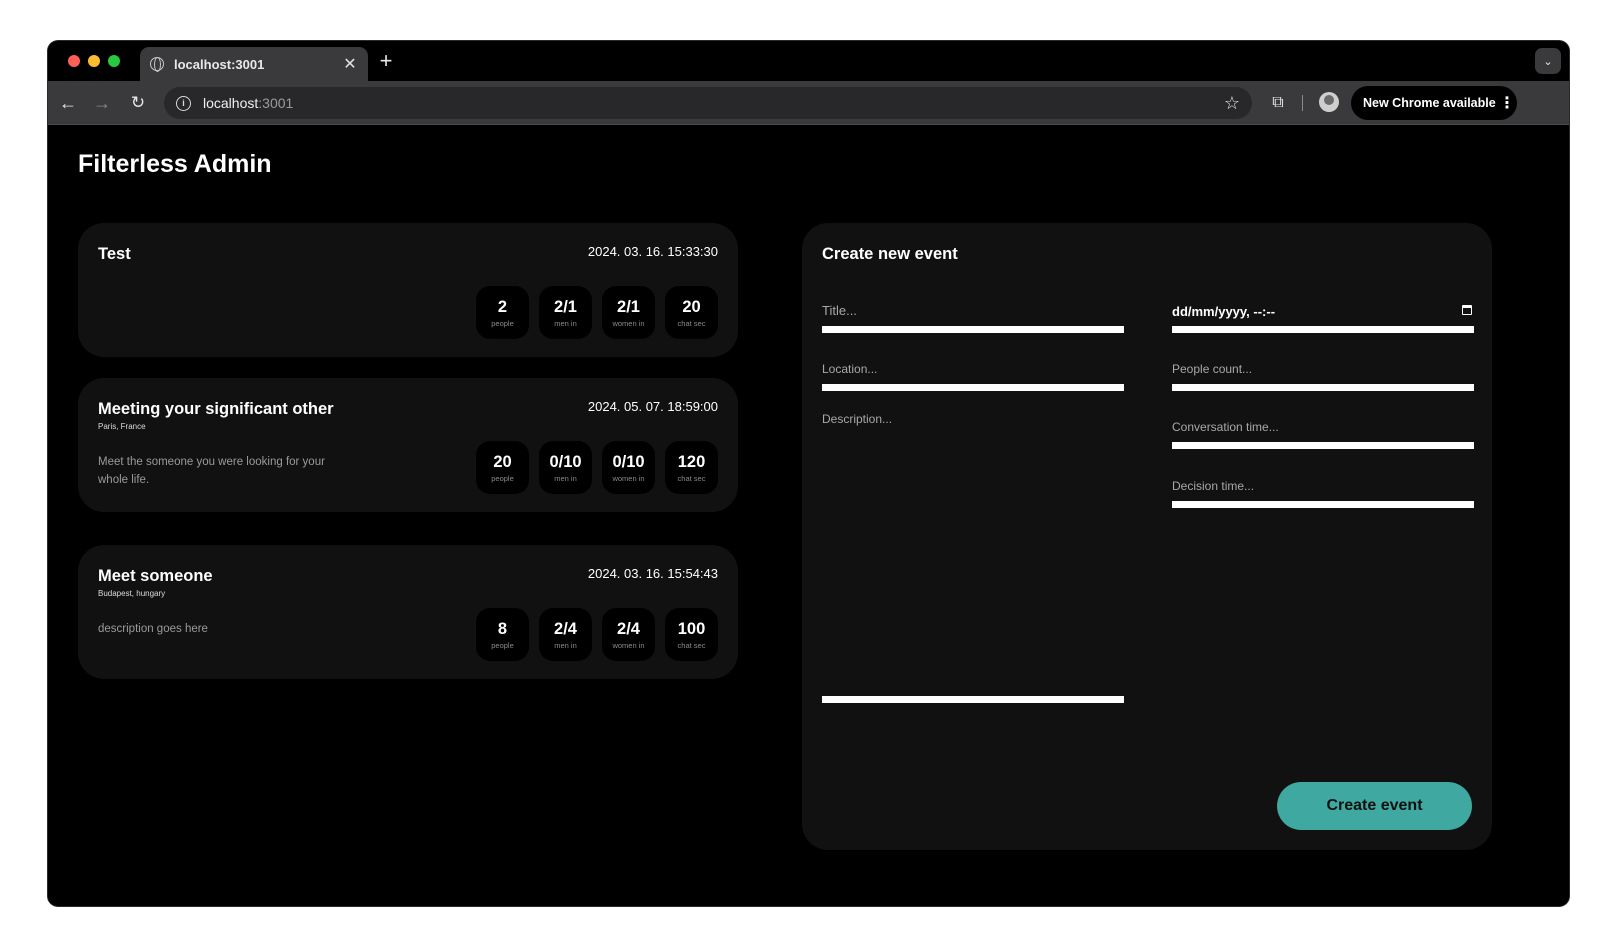 This screenshot has height=940, width=1608. Describe the element at coordinates (502, 629) in the screenshot. I see `stat-value: 8` at that location.